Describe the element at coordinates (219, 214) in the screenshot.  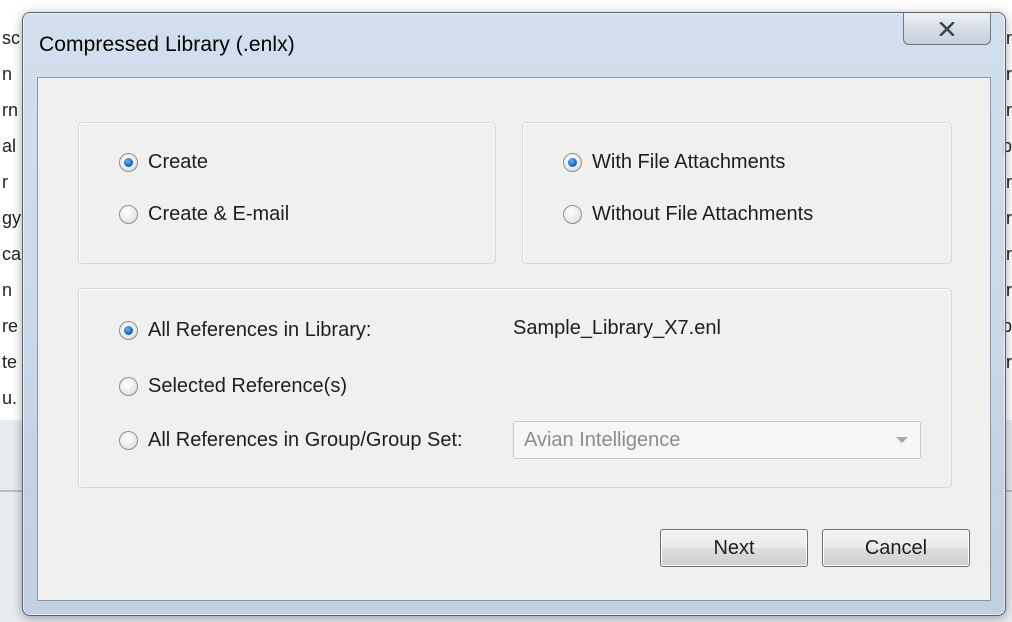
I see `radio-label: Create & E-mail` at that location.